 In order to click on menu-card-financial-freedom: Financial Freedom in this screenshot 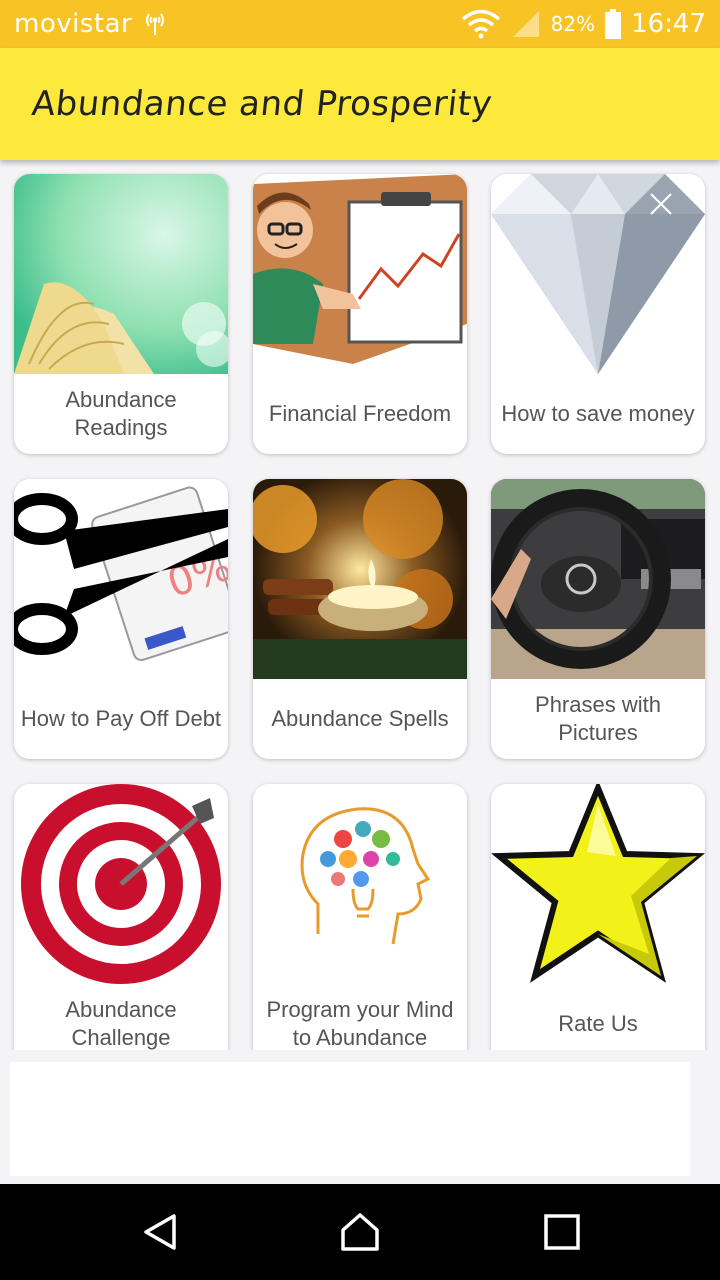, I will do `click(360, 314)`.